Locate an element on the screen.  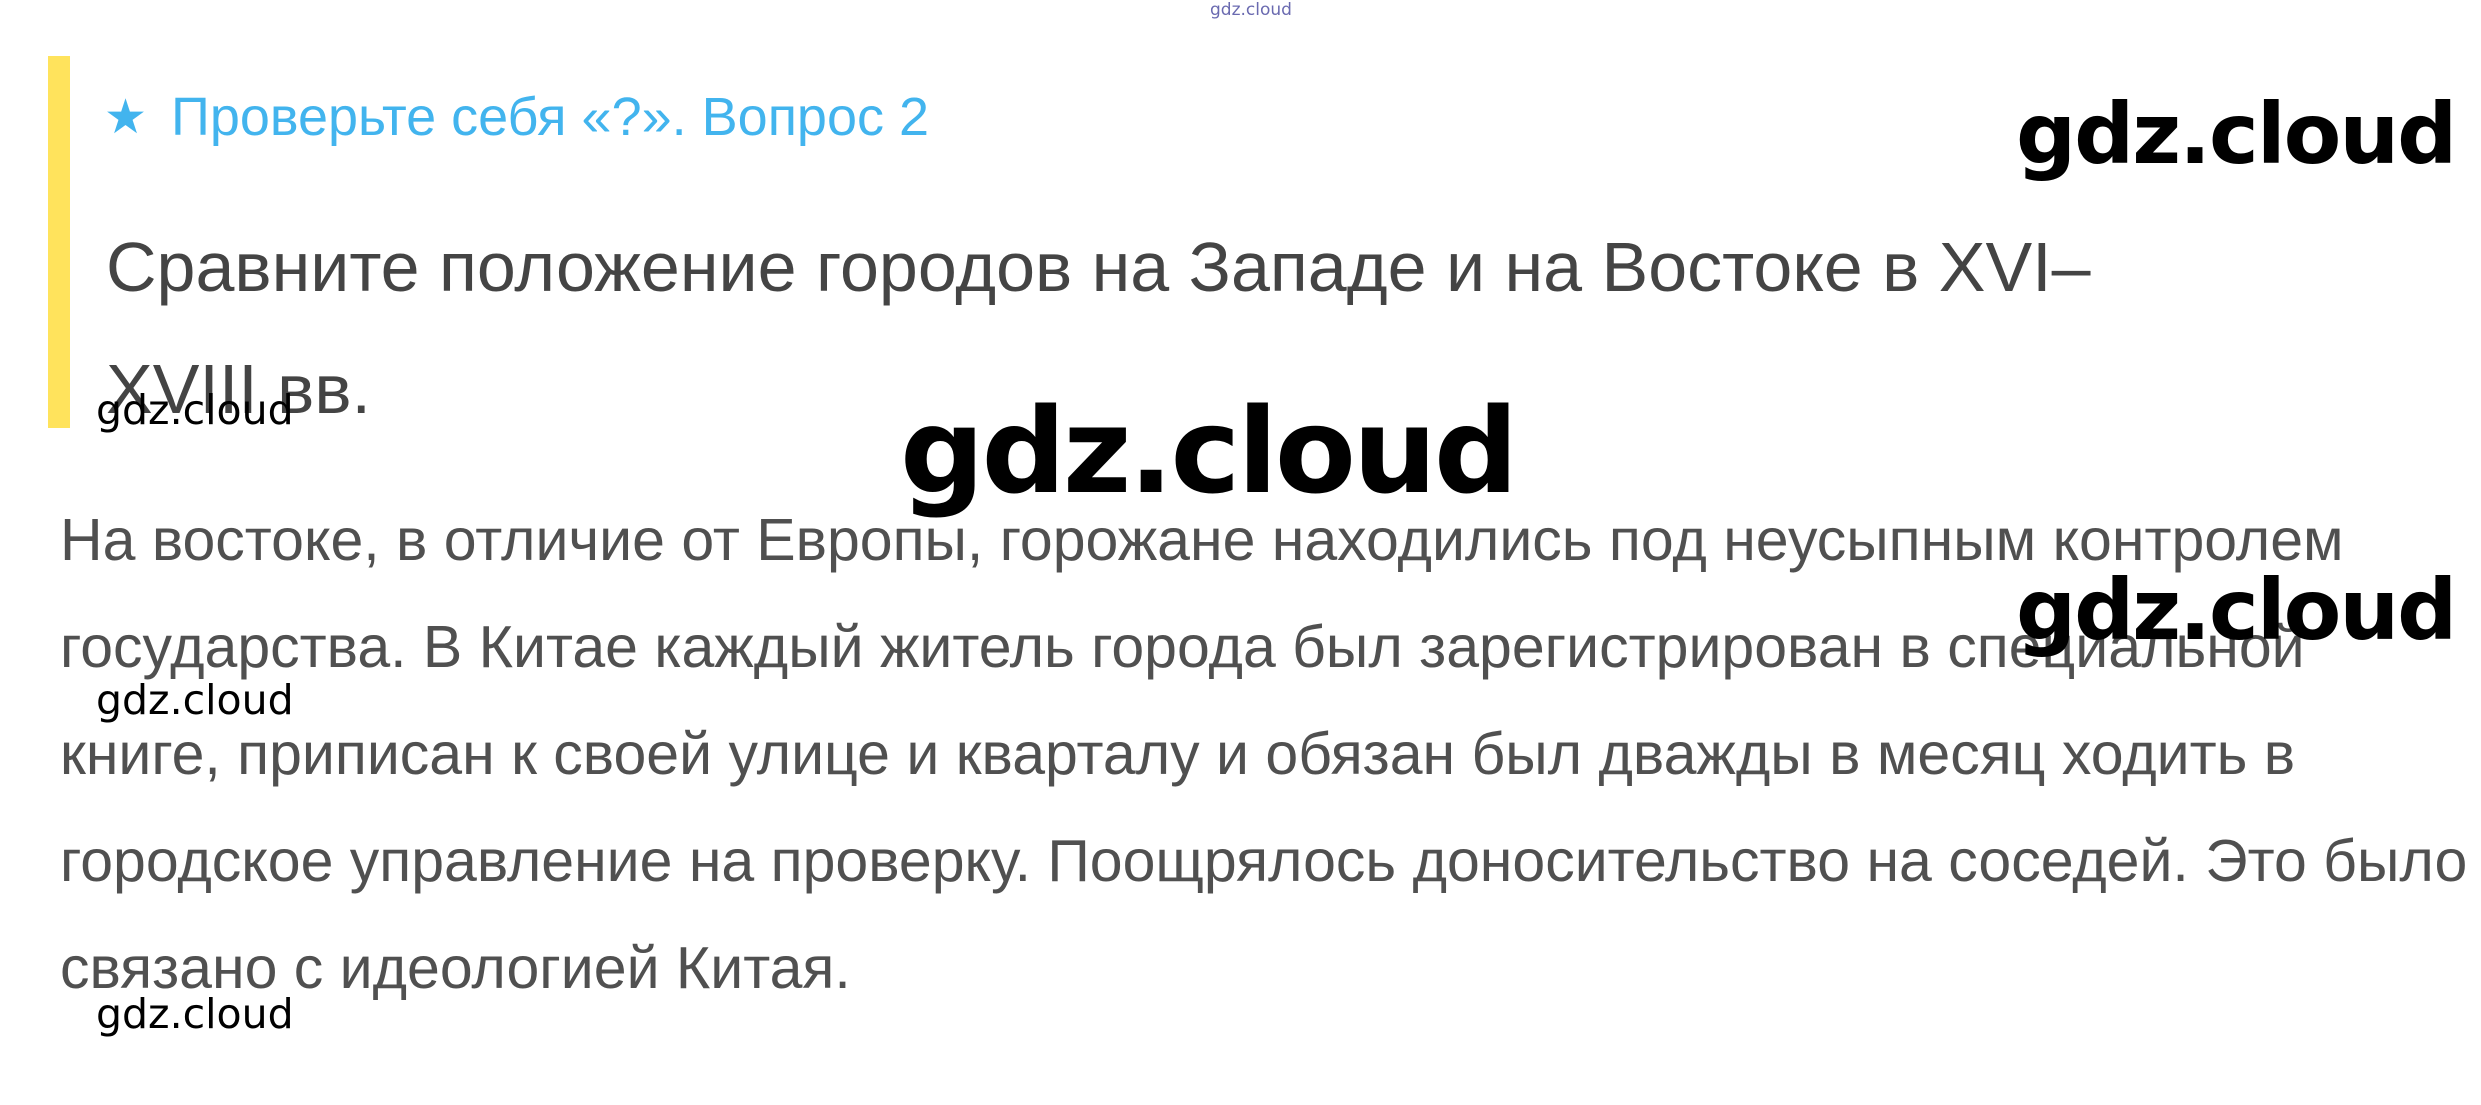
question-accent-bar is located at coordinates (59, 242).